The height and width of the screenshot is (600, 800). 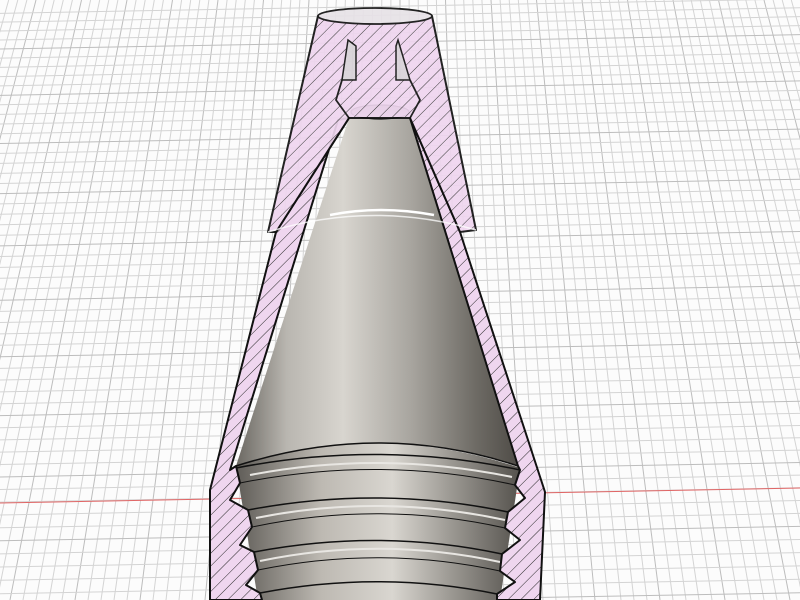 What do you see at coordinates (378, 521) in the screenshot?
I see `threaded-bore` at bounding box center [378, 521].